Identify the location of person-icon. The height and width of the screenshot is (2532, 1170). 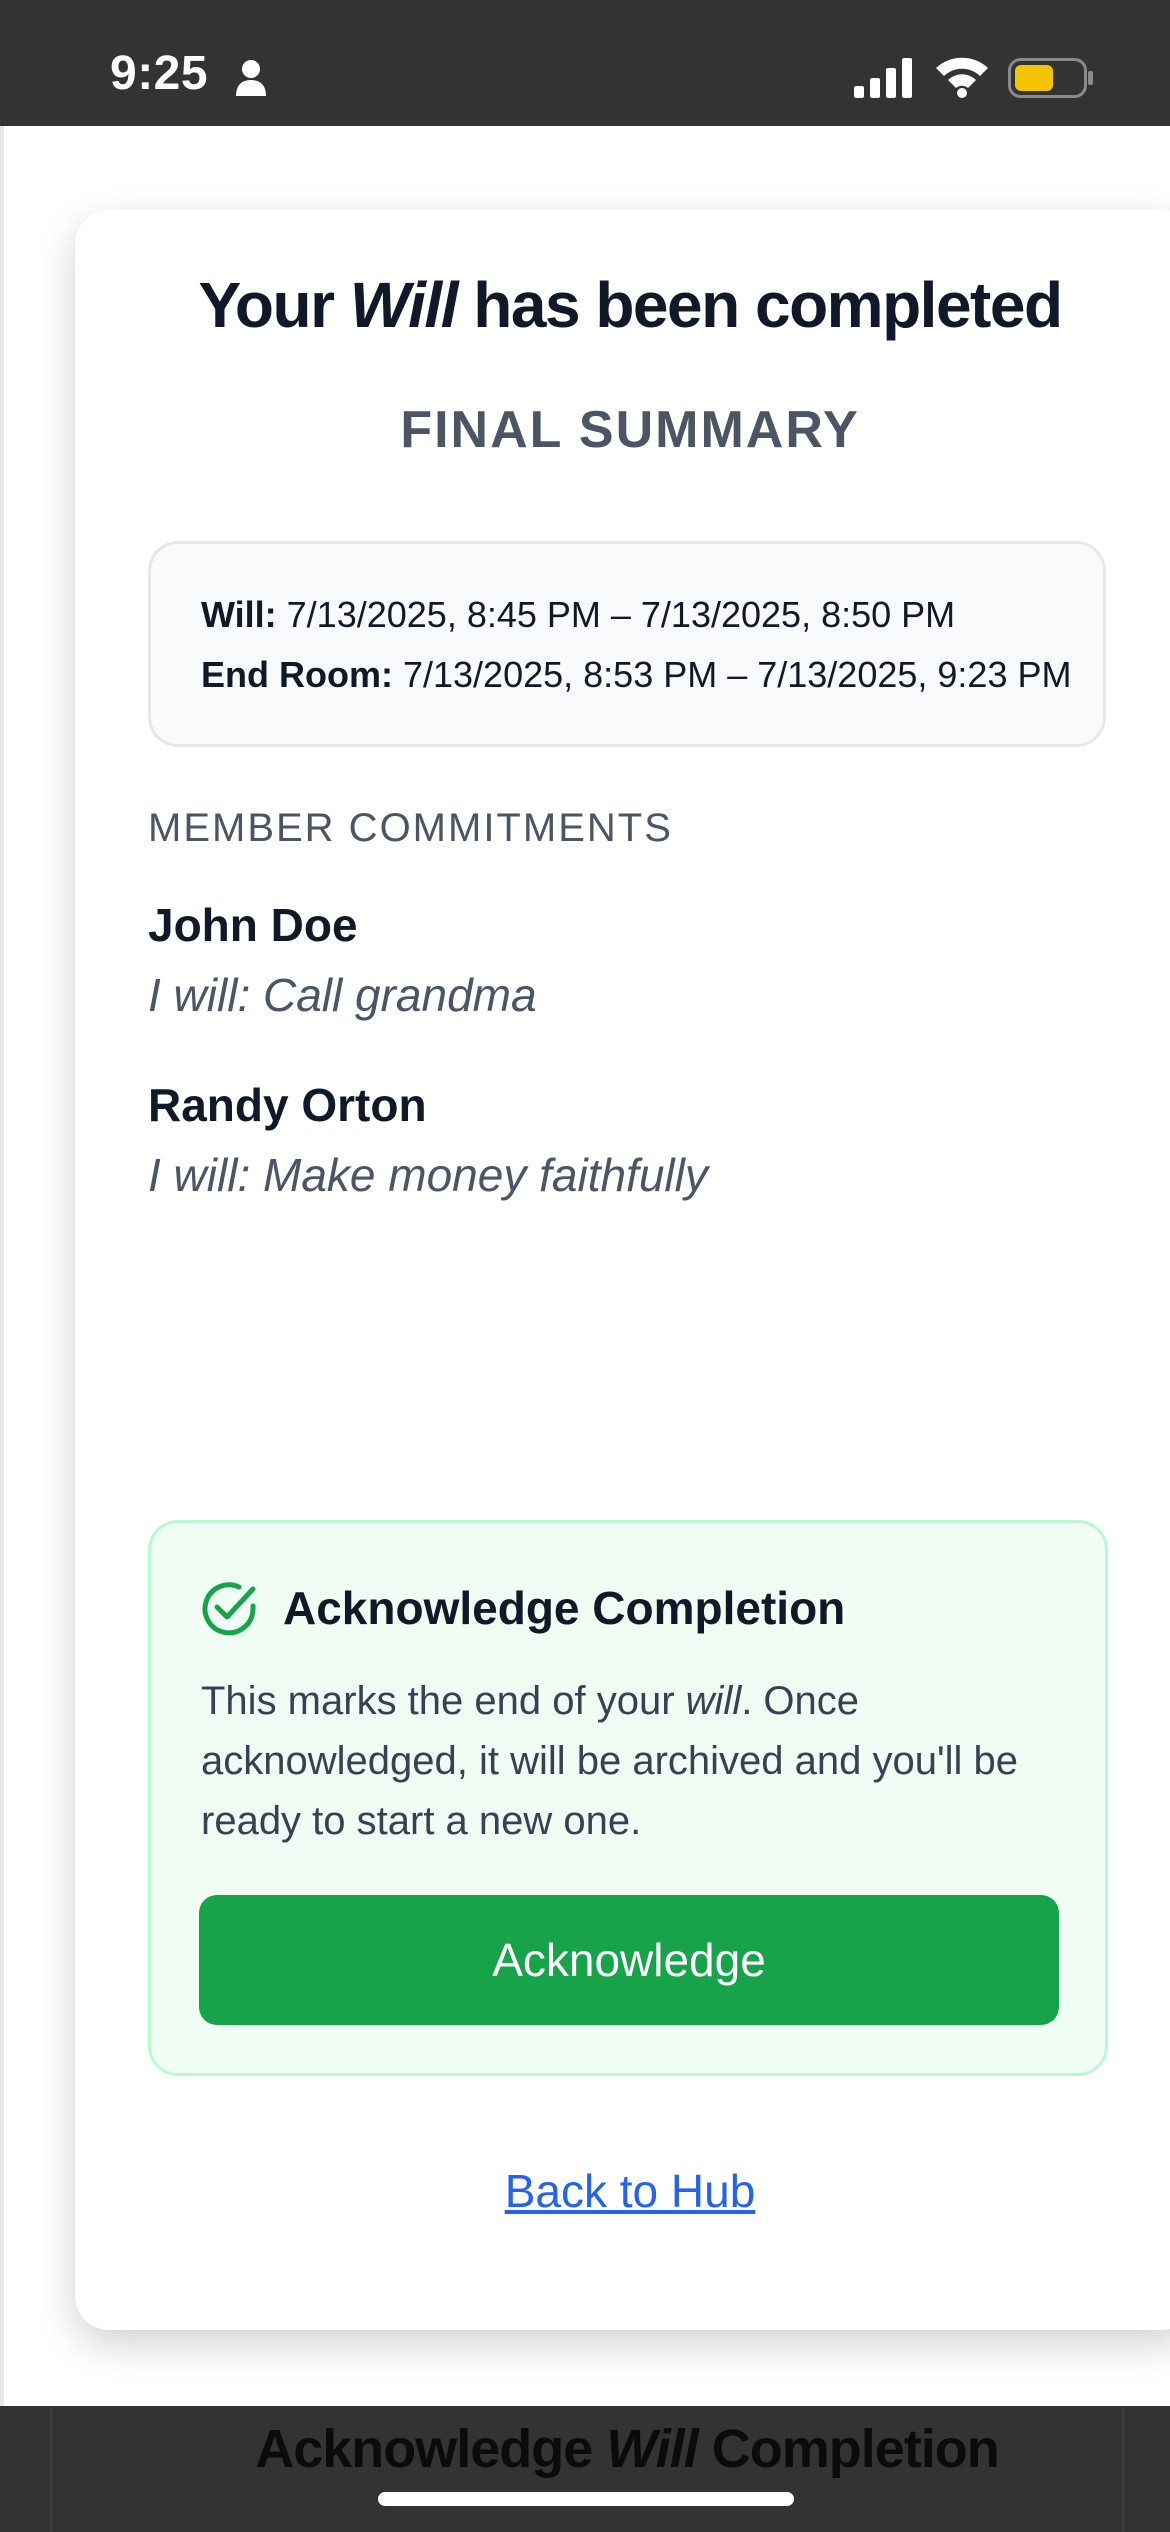
(251, 78).